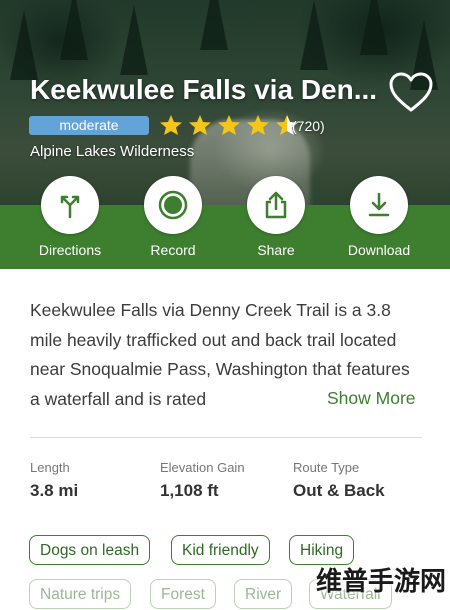 This screenshot has height=610, width=450. I want to click on rating-stars, so click(229, 125).